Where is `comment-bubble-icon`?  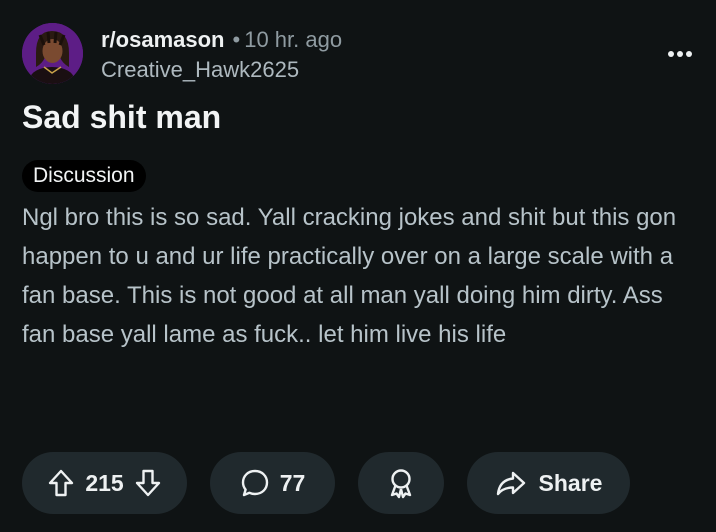 comment-bubble-icon is located at coordinates (254, 483).